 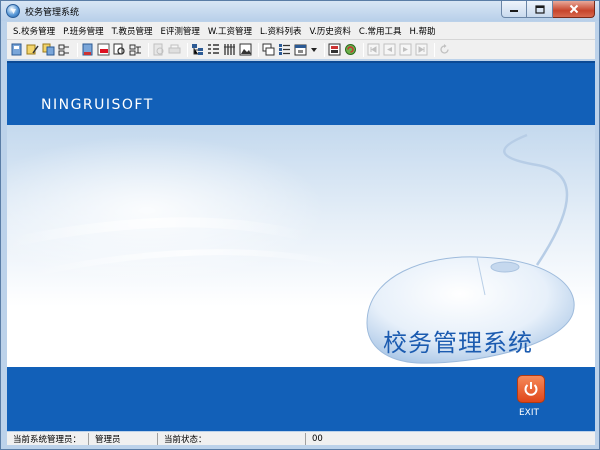 I want to click on status-code-value: 00, so click(x=317, y=438).